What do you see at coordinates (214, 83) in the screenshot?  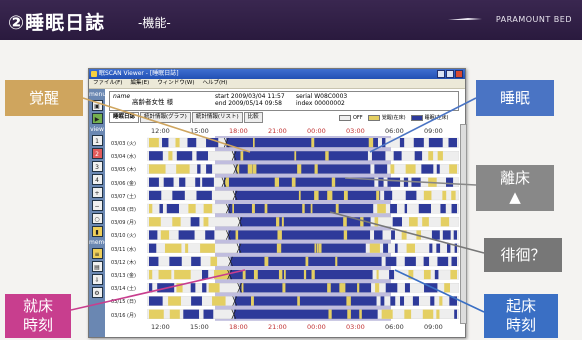 I see `menu-help: ヘルプ(H)` at bounding box center [214, 83].